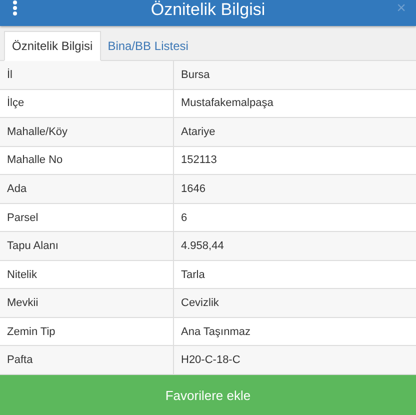 The width and height of the screenshot is (416, 415). What do you see at coordinates (87, 104) in the screenshot?
I see `table-cell: İlçe` at bounding box center [87, 104].